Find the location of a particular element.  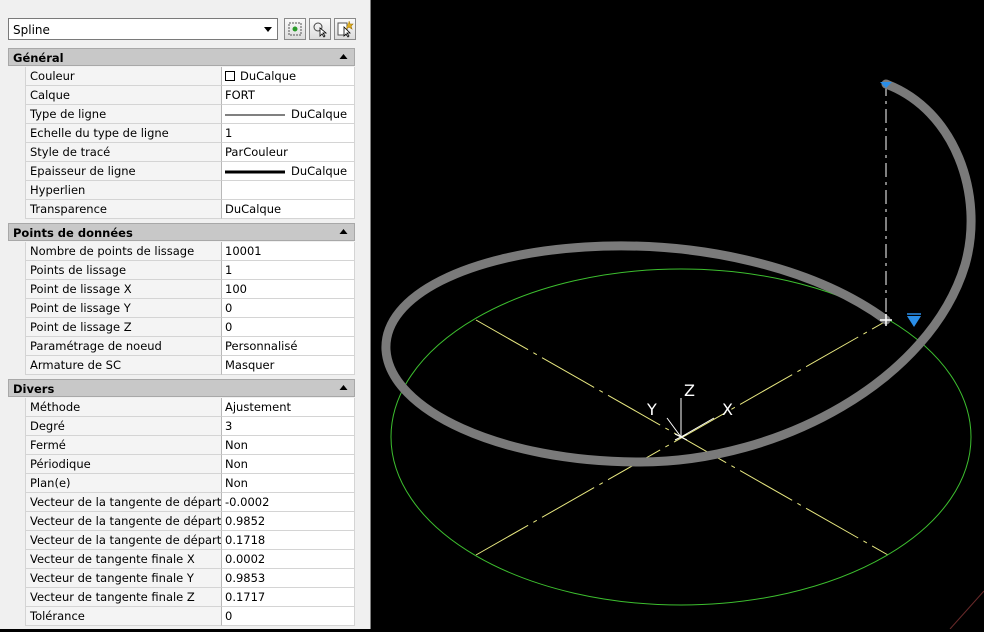

property-value-text: 0.9853 is located at coordinates (245, 578).